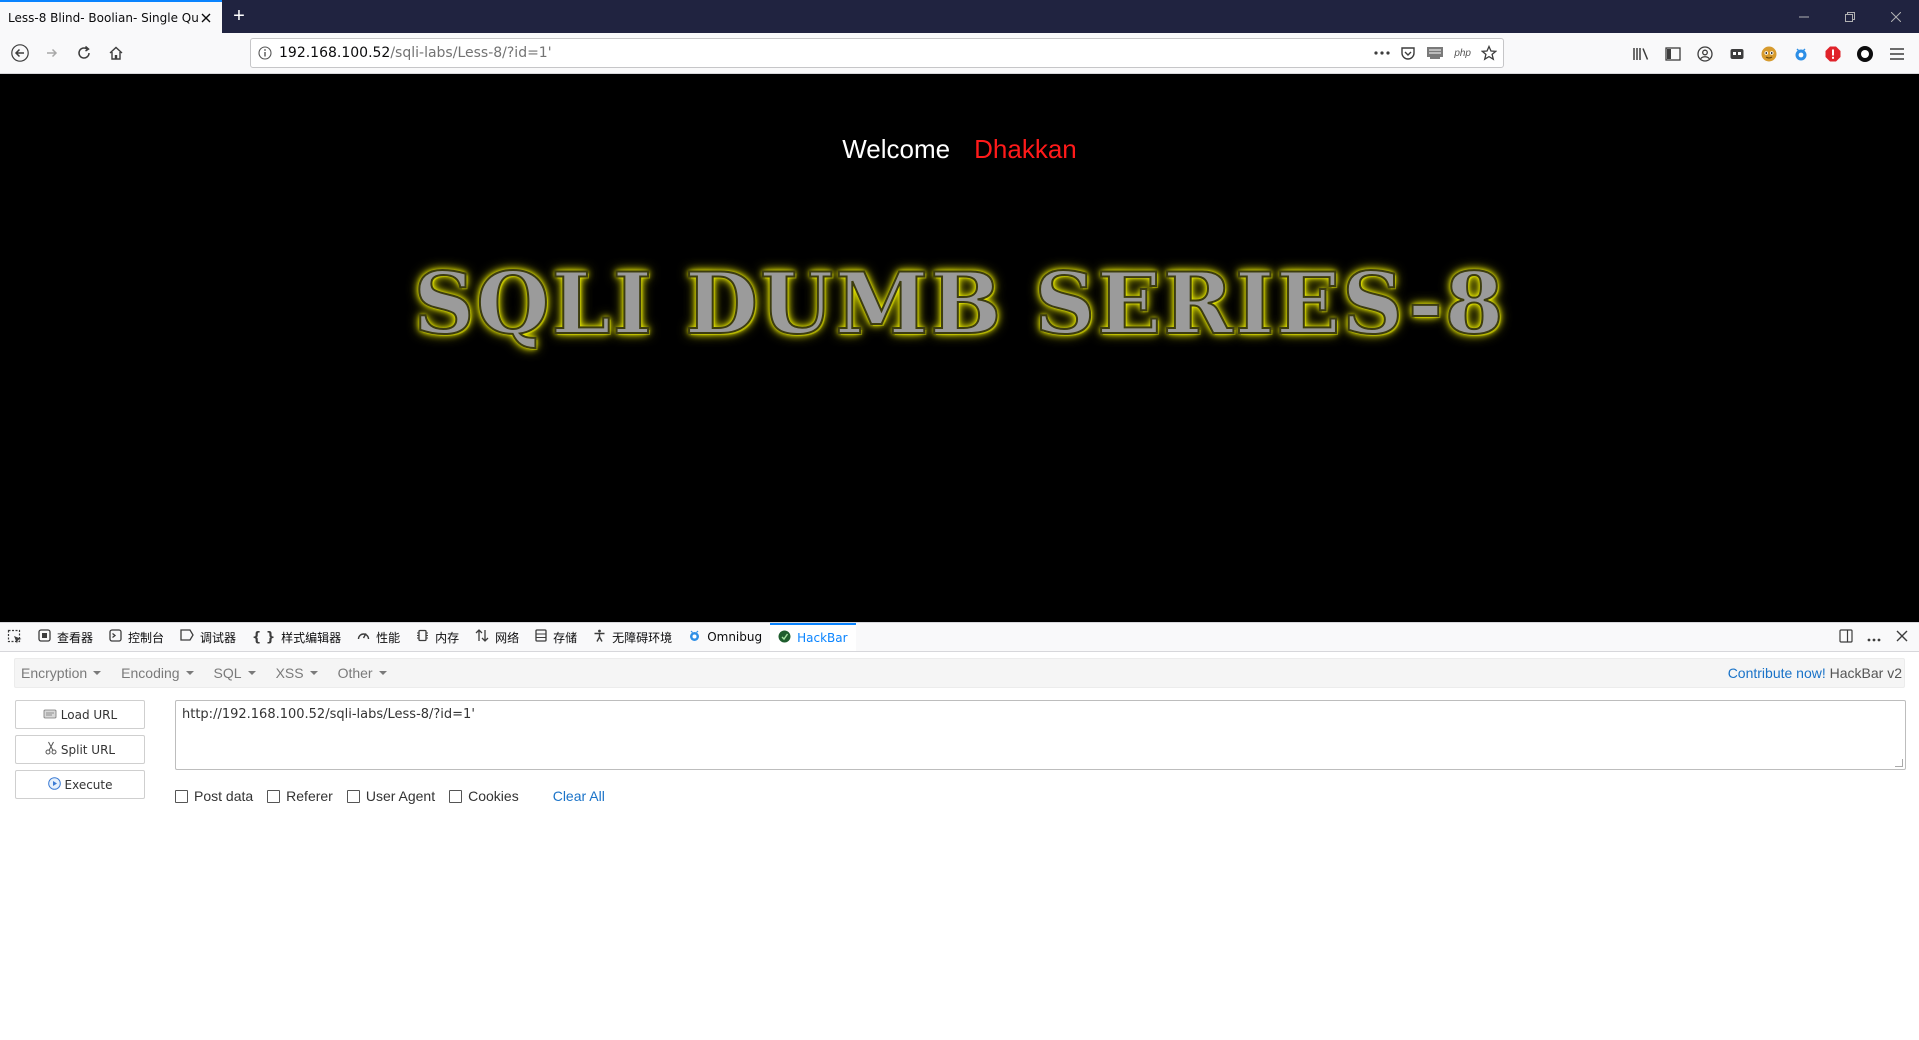 The height and width of the screenshot is (1040, 1919). Describe the element at coordinates (88, 784) in the screenshot. I see `execute-label: Execute` at that location.